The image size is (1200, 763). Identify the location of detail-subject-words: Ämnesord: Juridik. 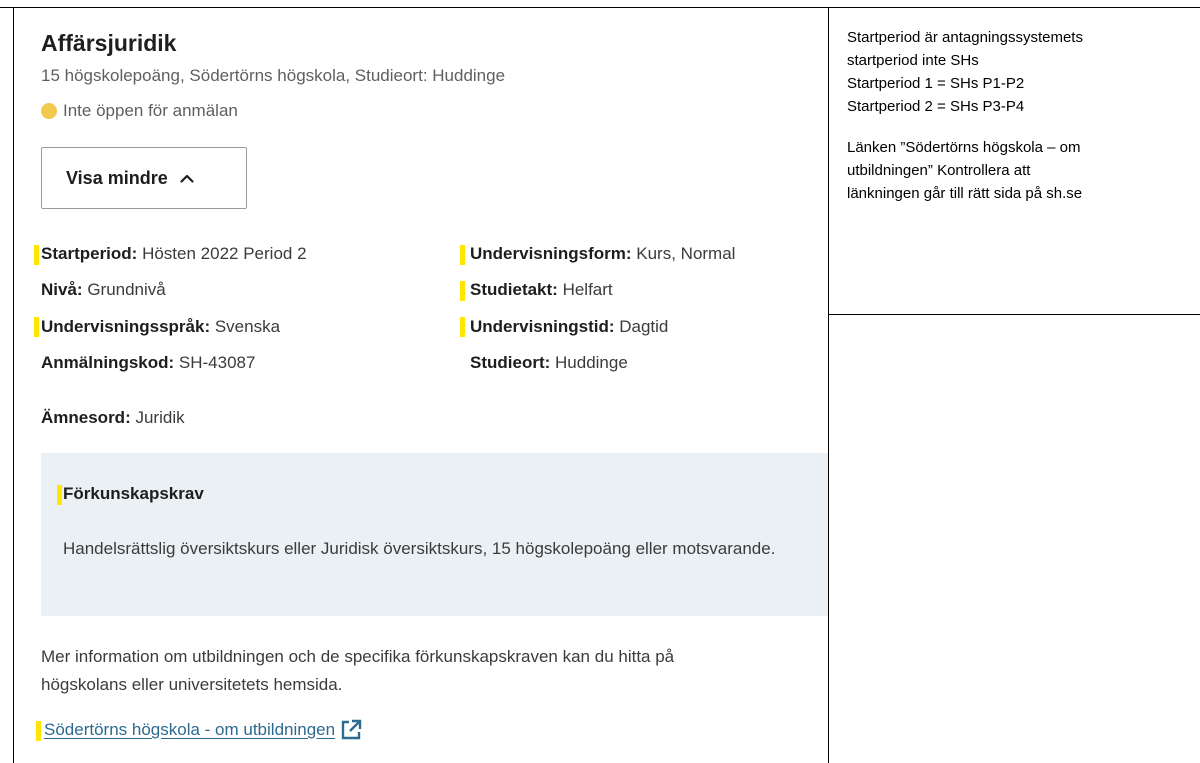
(113, 417).